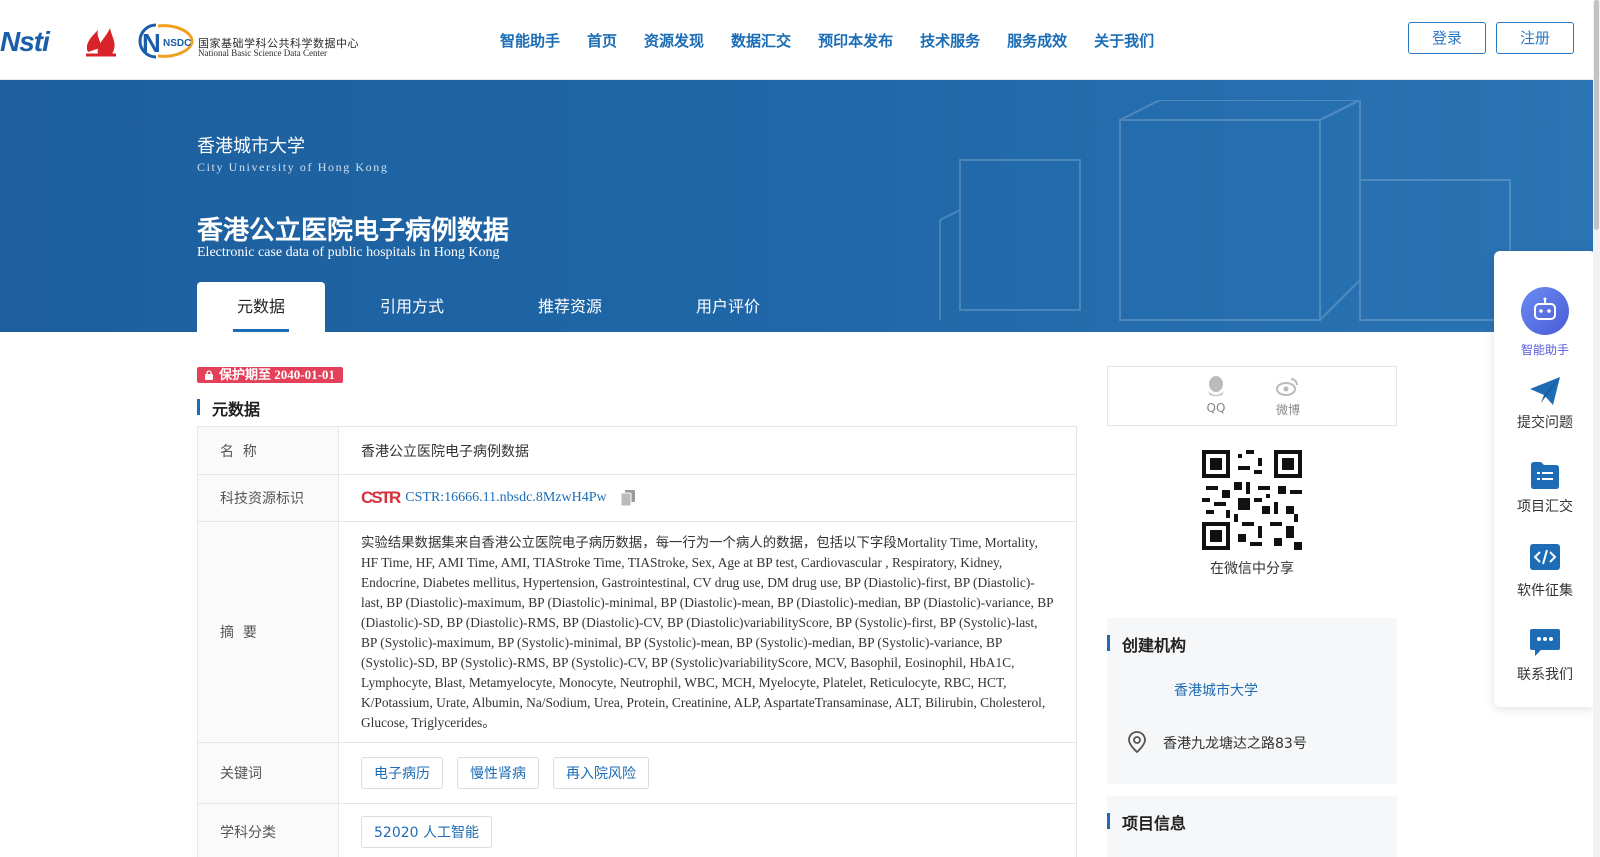 This screenshot has width=1600, height=857. Describe the element at coordinates (570, 307) in the screenshot. I see `tab-recommended: 推荐资源` at that location.